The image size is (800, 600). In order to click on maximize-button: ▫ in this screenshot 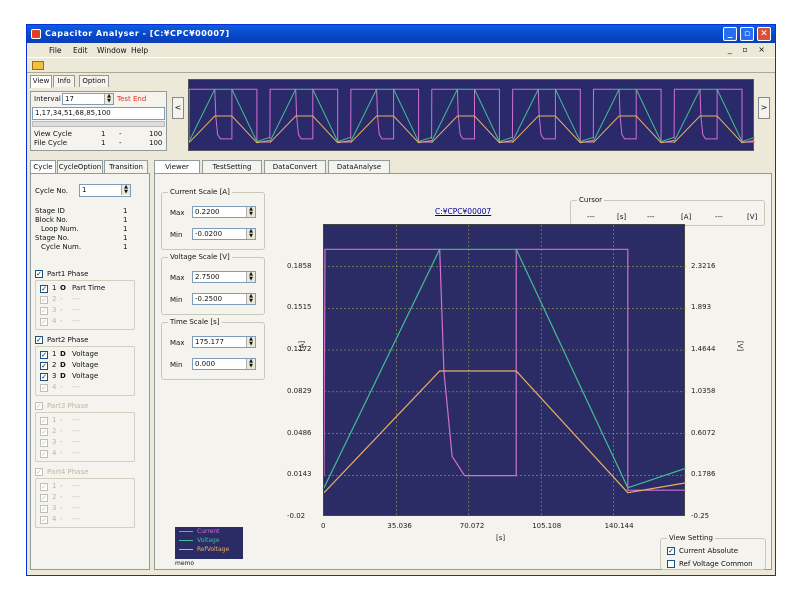, I will do `click(747, 34)`.